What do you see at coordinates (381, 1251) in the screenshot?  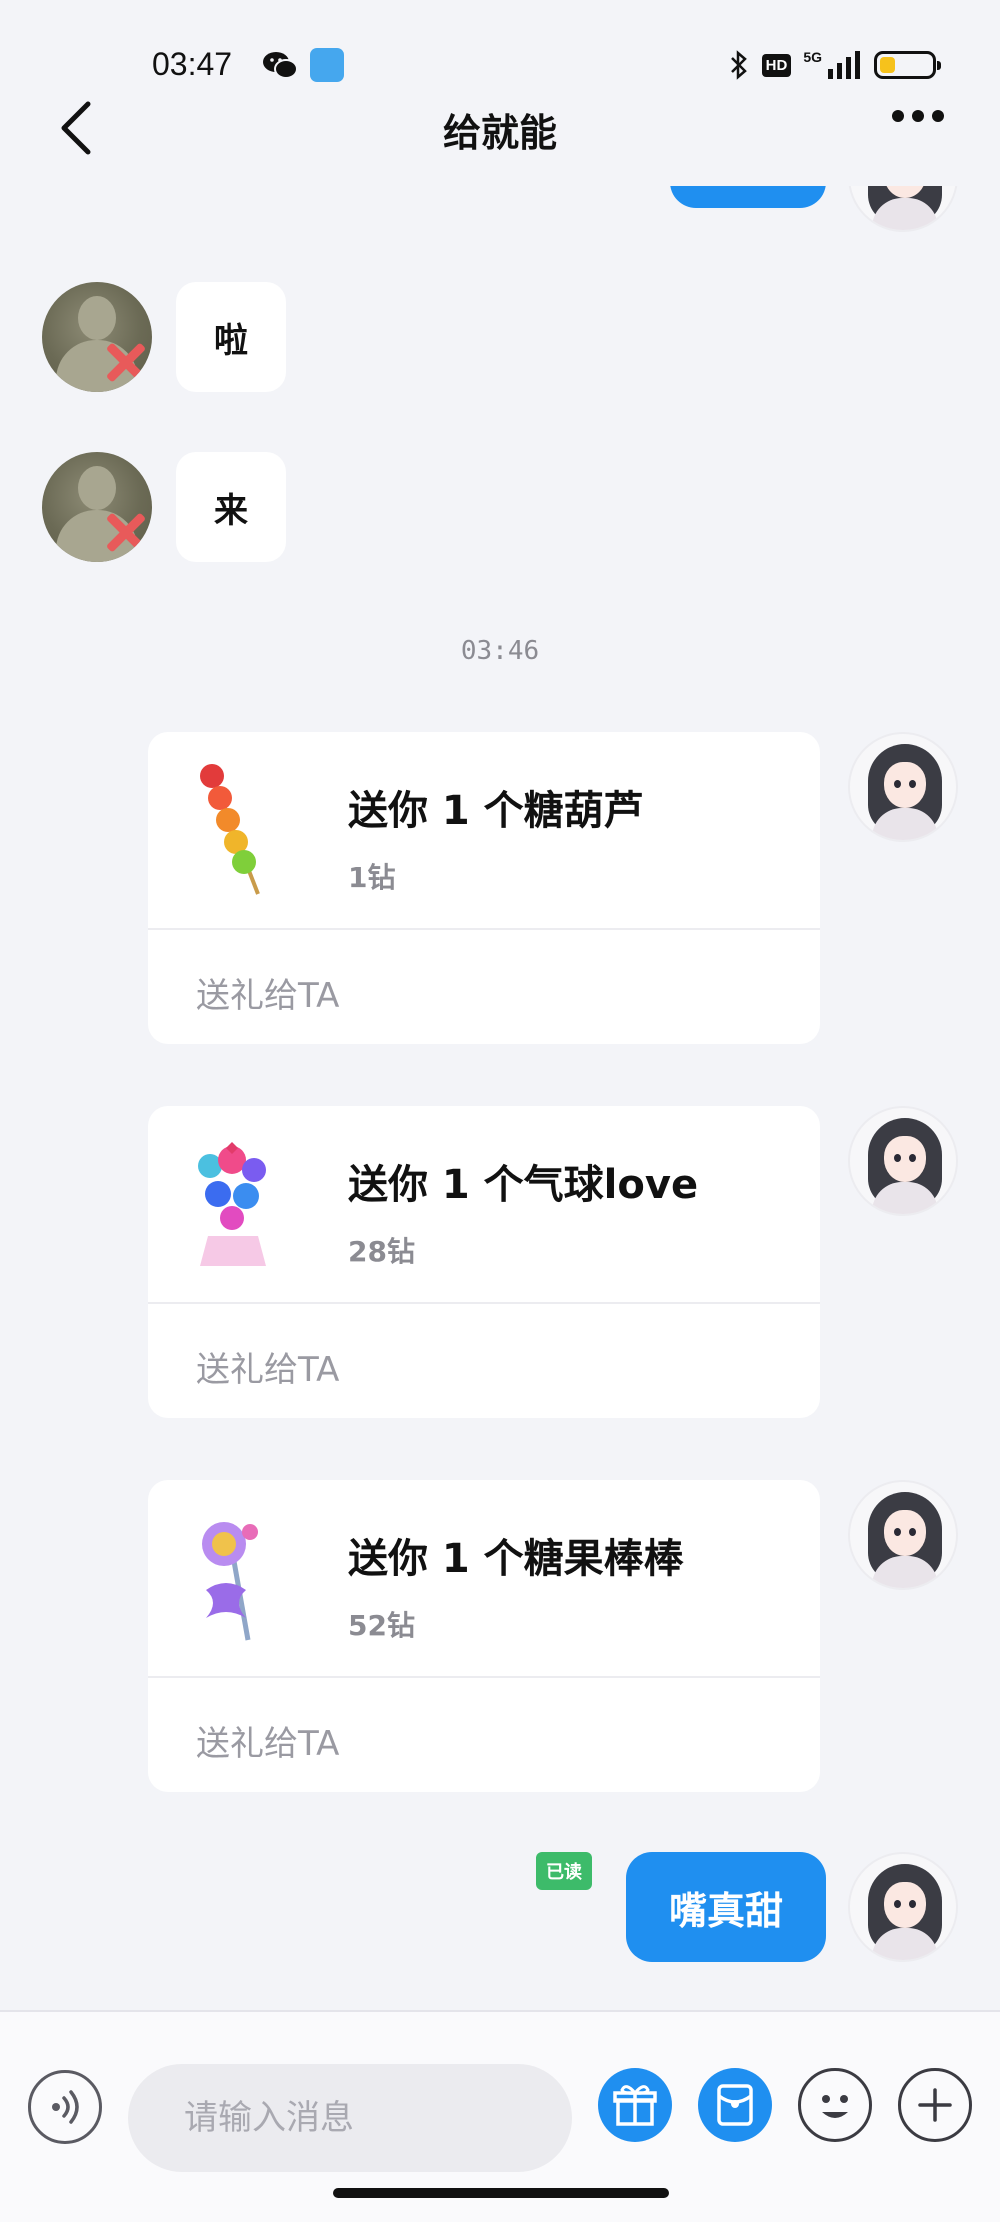 I see `gift-price: 28钻` at bounding box center [381, 1251].